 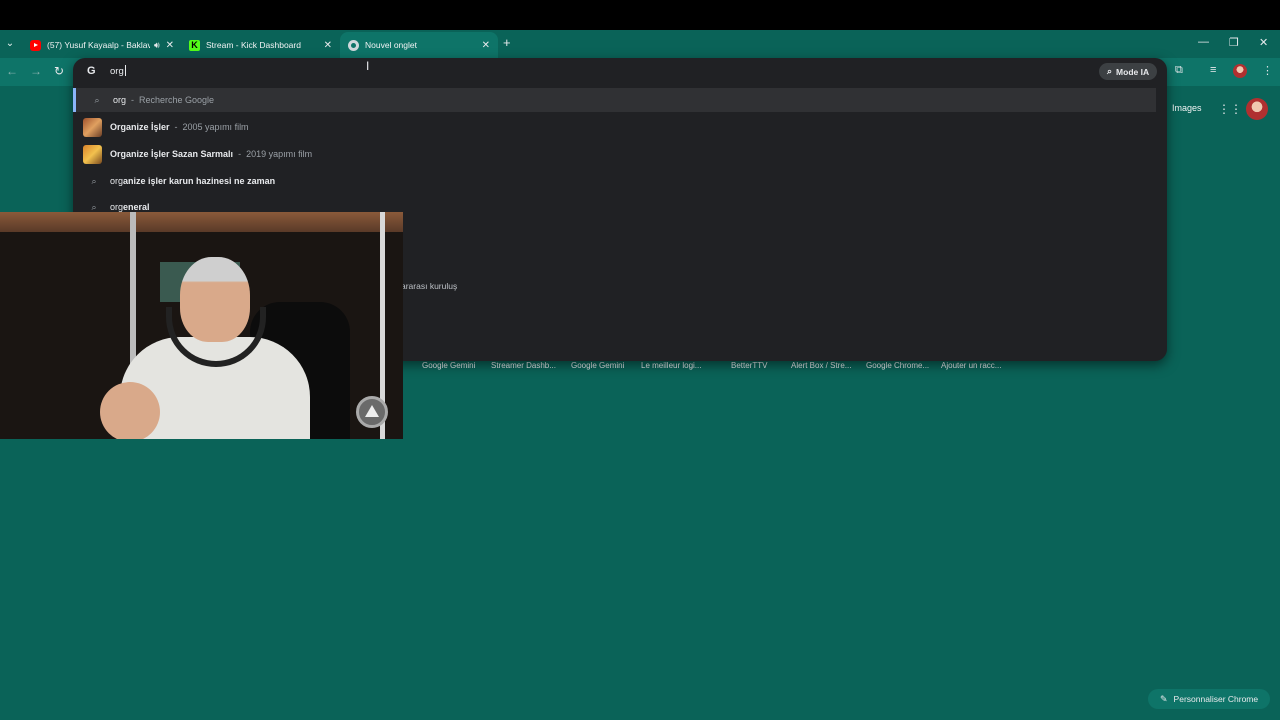 I want to click on new-tab-plus-icon: +, so click(x=507, y=42).